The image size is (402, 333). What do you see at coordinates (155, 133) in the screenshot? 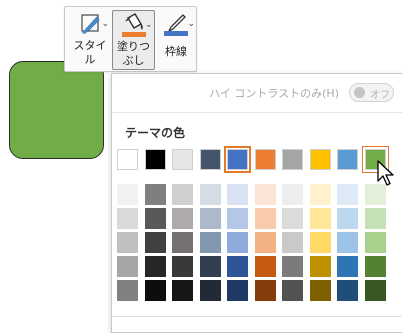
I see `theme-colors-title: テーマの色` at bounding box center [155, 133].